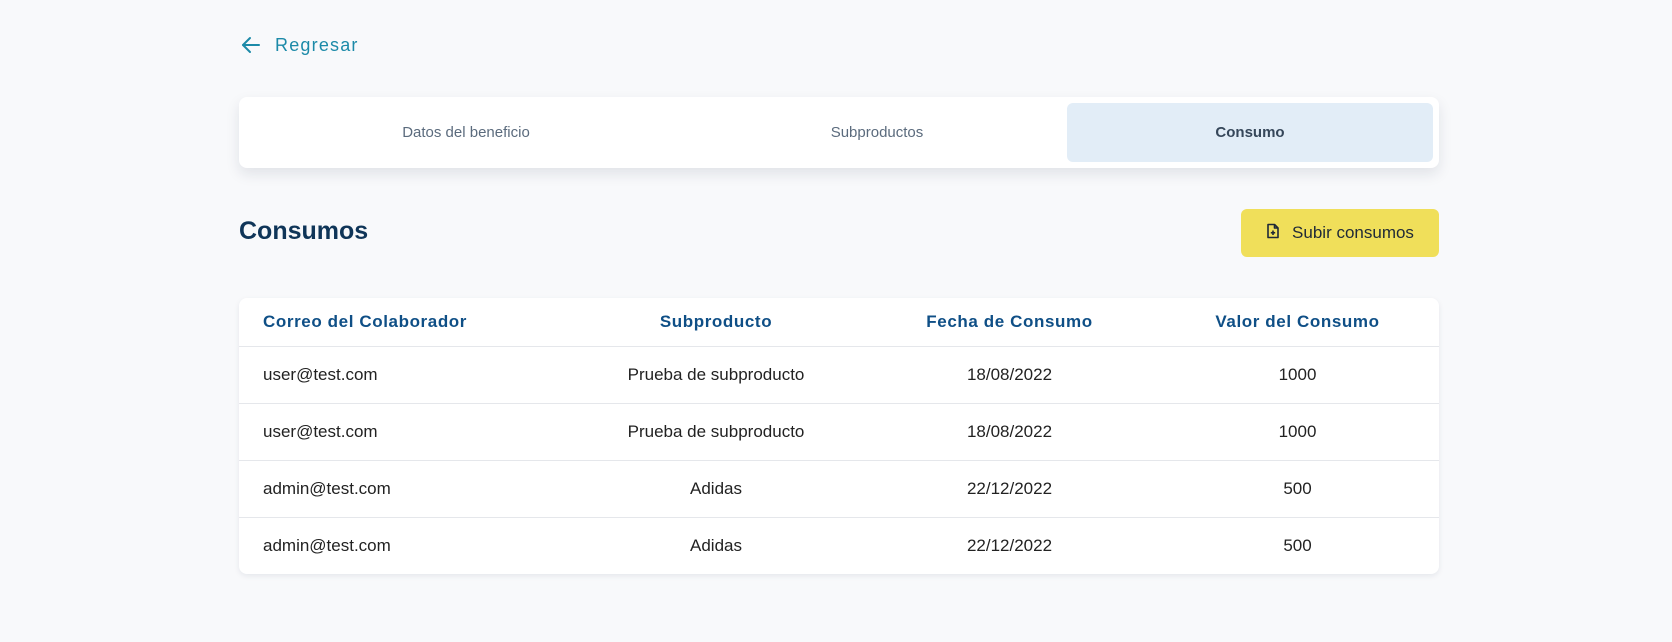  Describe the element at coordinates (716, 322) in the screenshot. I see `column-header-subproducto: Subproducto` at that location.